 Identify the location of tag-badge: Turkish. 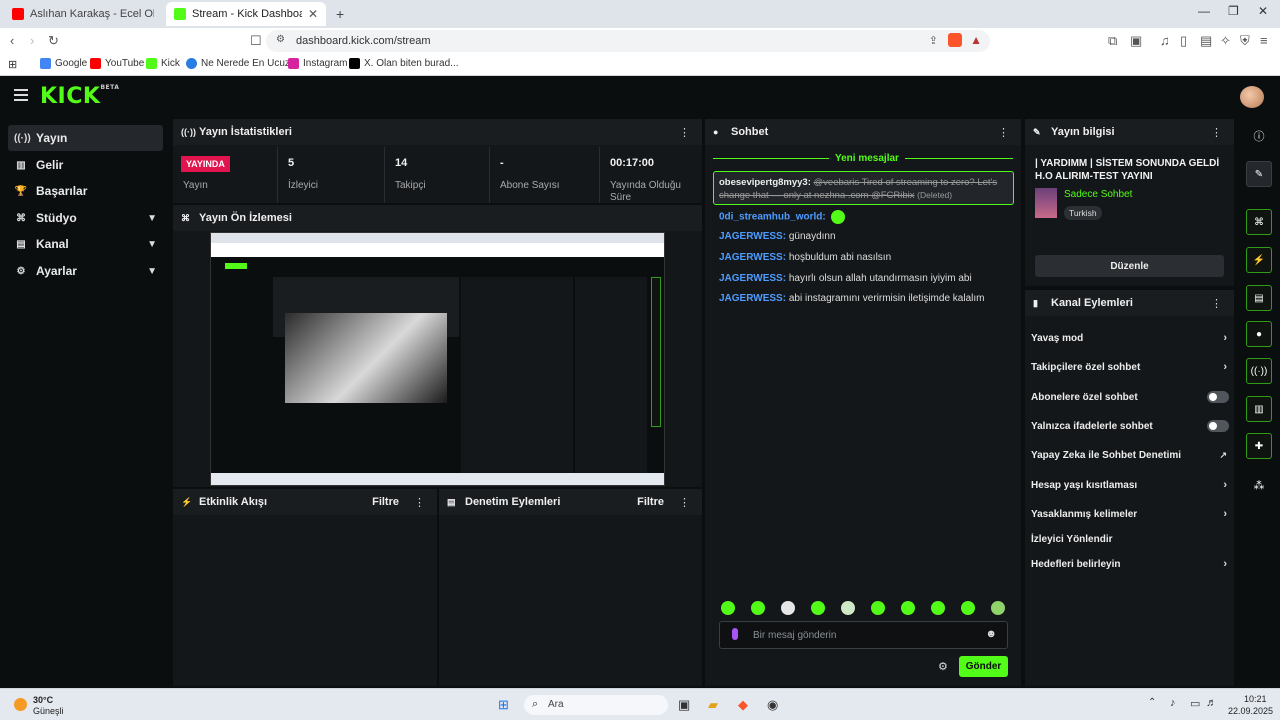
(1083, 213).